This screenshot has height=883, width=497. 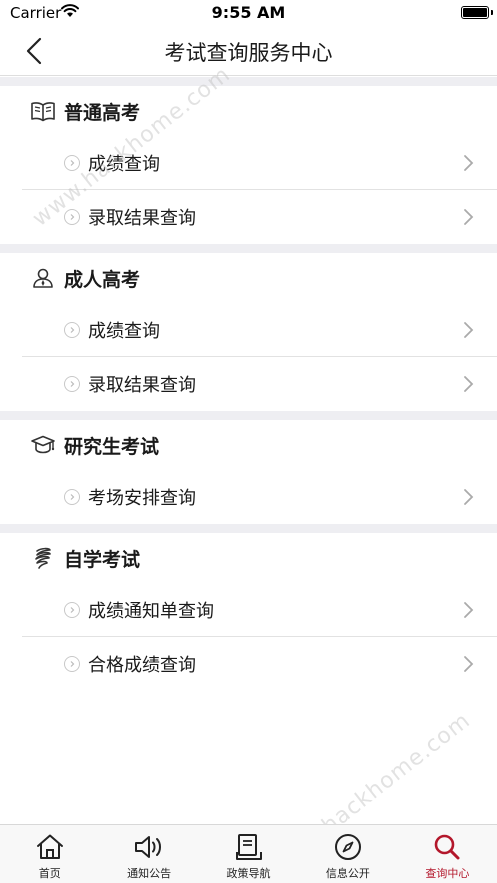 I want to click on list-item-gaokao-score: 成绩查询, so click(x=248, y=163).